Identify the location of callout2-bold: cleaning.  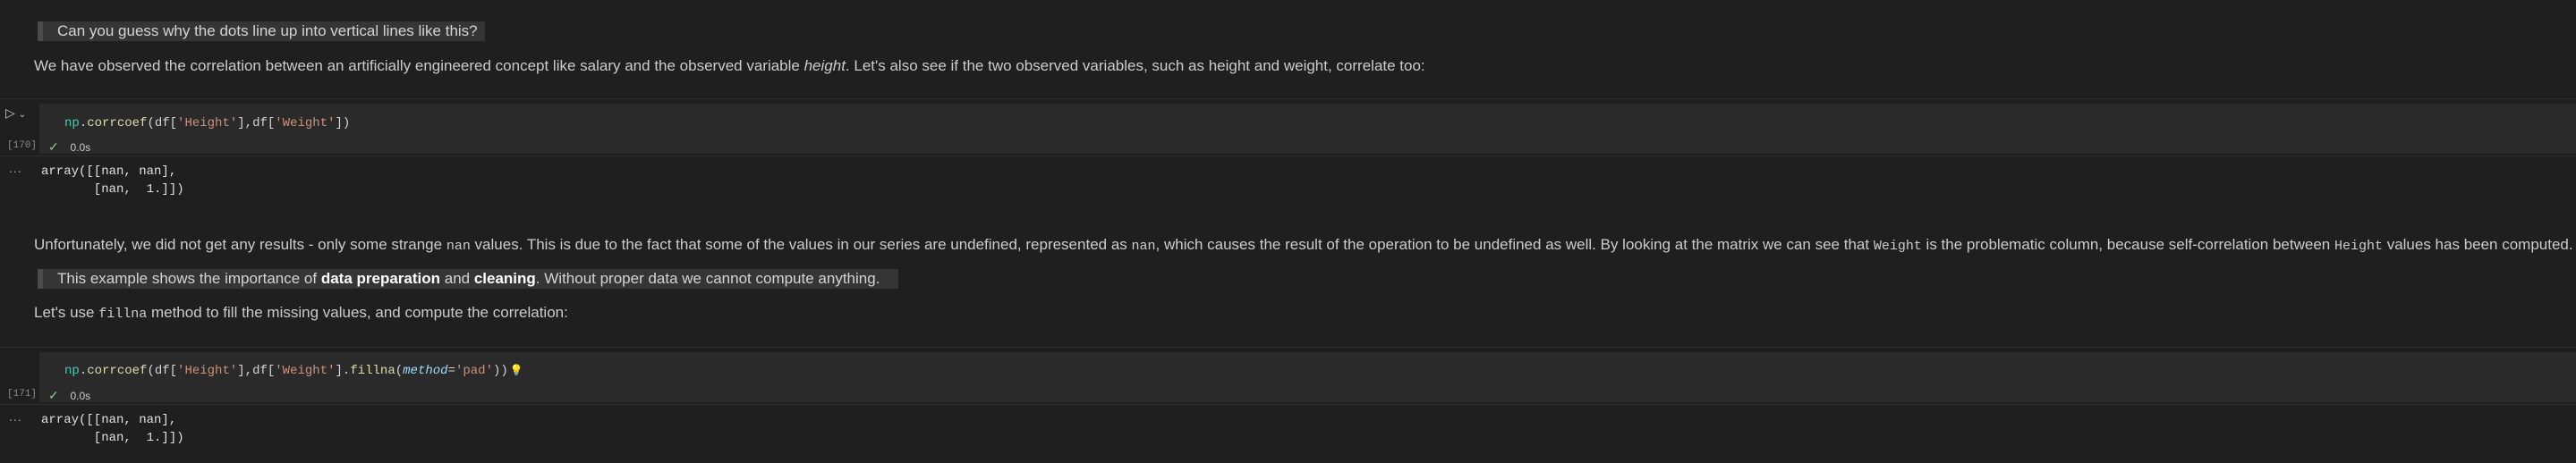
(505, 278).